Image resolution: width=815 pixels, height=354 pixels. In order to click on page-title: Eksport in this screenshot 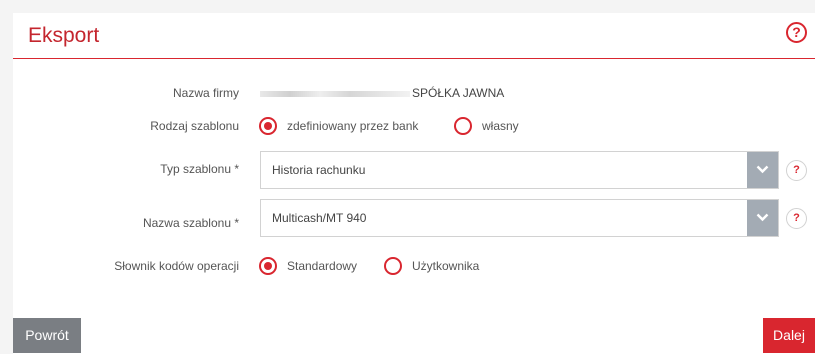, I will do `click(64, 35)`.